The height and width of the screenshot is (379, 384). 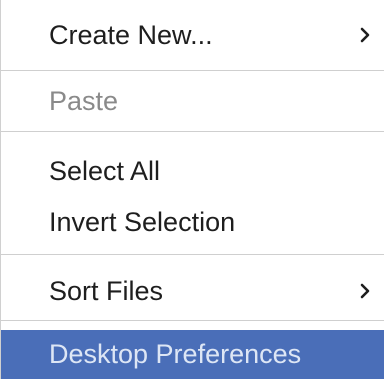 I want to click on menu-item-select-all: Select All, so click(x=192, y=171).